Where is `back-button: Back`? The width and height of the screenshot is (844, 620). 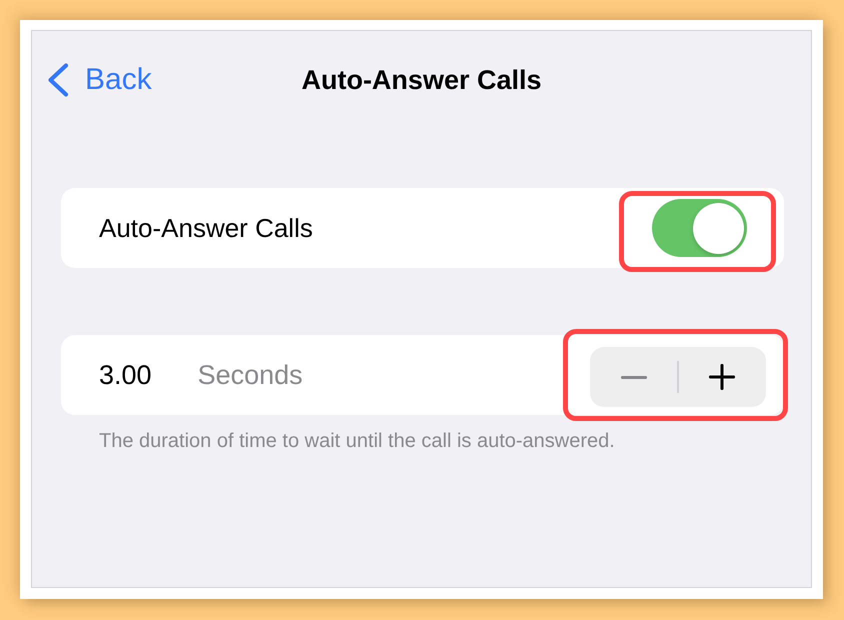 back-button: Back is located at coordinates (99, 80).